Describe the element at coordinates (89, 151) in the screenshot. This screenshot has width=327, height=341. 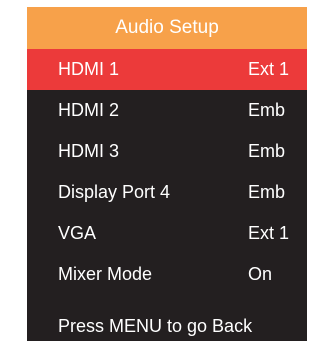
I see `menu-item-label: HDMI 3` at that location.